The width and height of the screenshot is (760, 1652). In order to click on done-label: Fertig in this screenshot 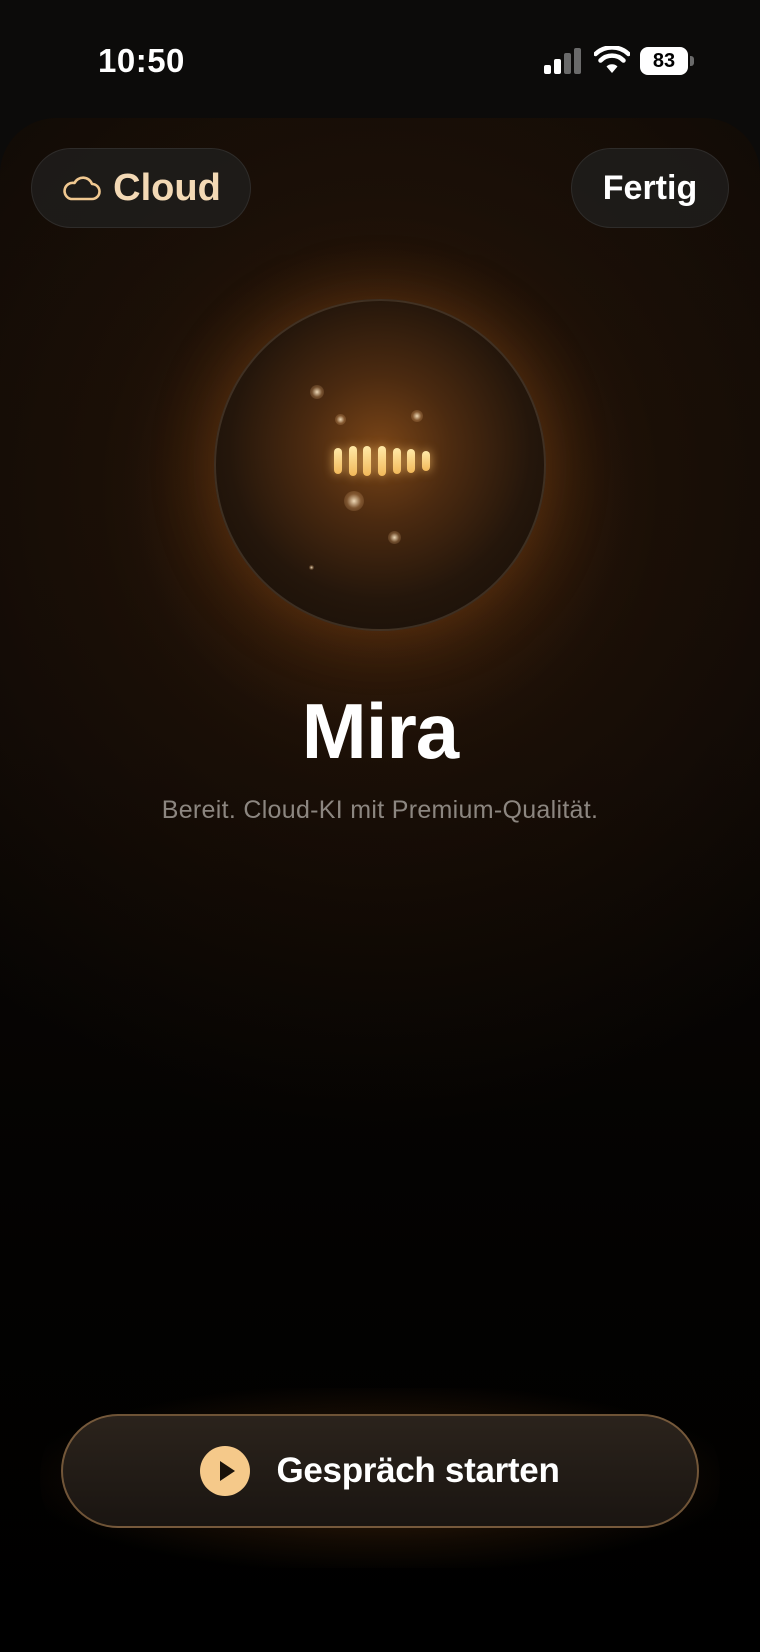, I will do `click(650, 187)`.